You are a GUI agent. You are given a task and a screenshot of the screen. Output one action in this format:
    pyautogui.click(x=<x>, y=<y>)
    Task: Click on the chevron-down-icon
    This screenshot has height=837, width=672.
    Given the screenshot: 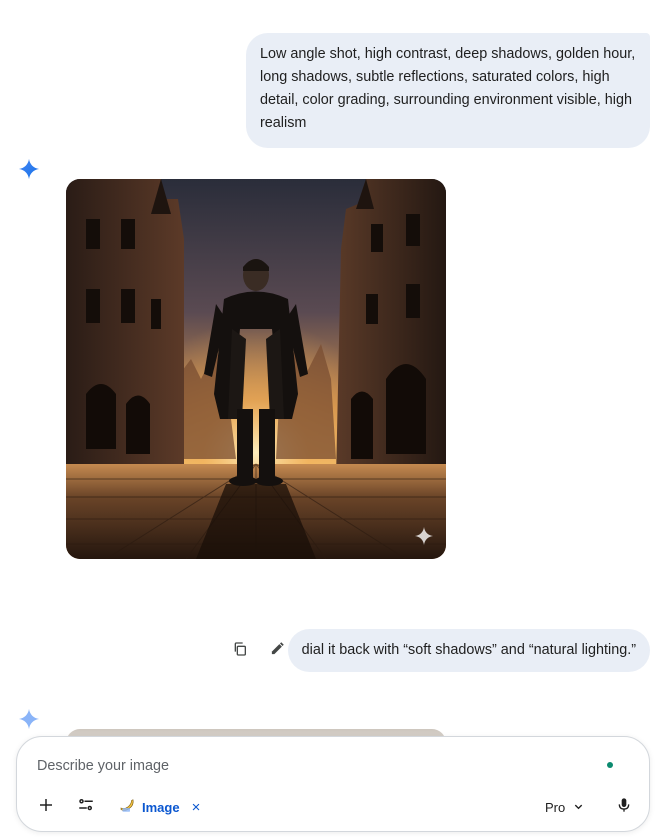 What is the action you would take?
    pyautogui.click(x=578, y=807)
    